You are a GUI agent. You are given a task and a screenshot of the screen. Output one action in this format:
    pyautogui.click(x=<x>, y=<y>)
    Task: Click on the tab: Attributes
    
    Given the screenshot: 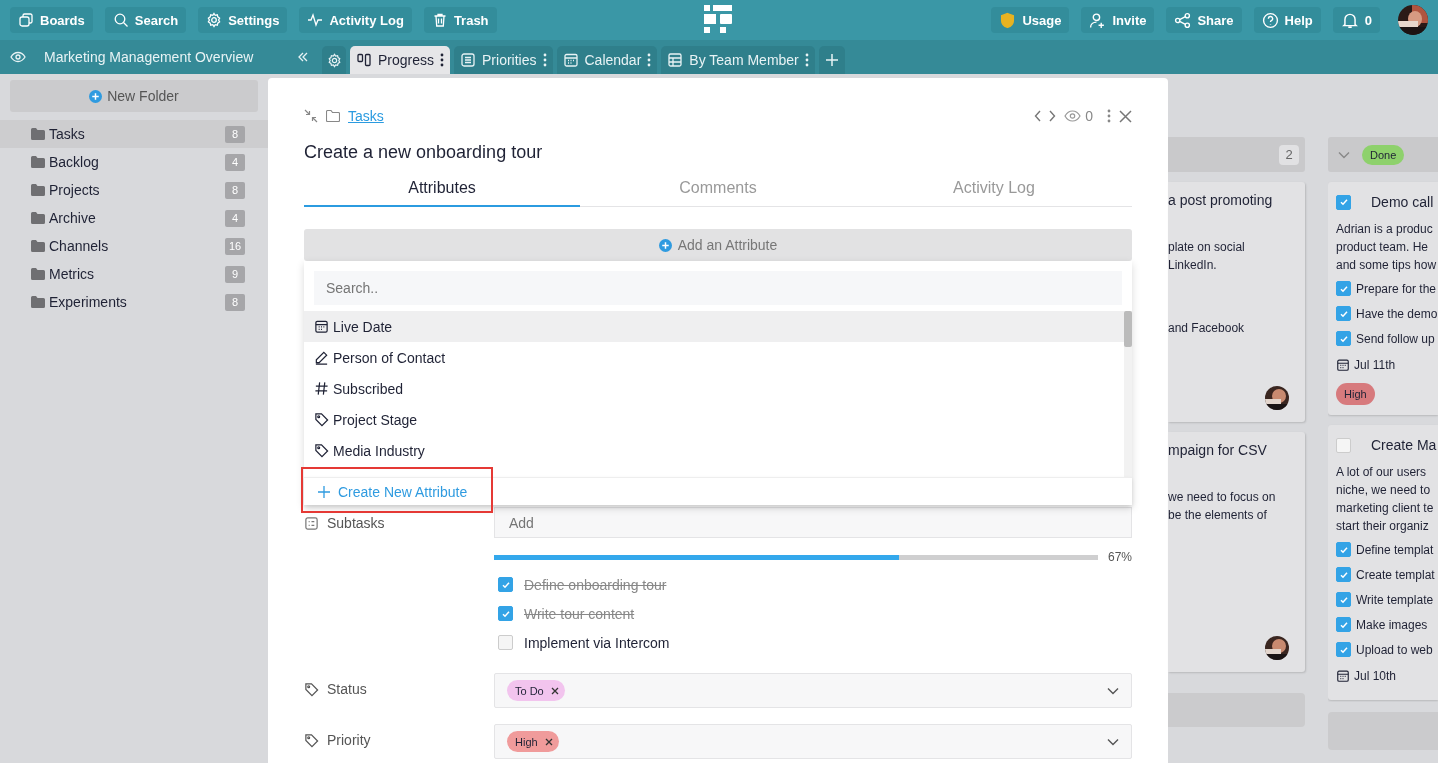 What is the action you would take?
    pyautogui.click(x=442, y=191)
    